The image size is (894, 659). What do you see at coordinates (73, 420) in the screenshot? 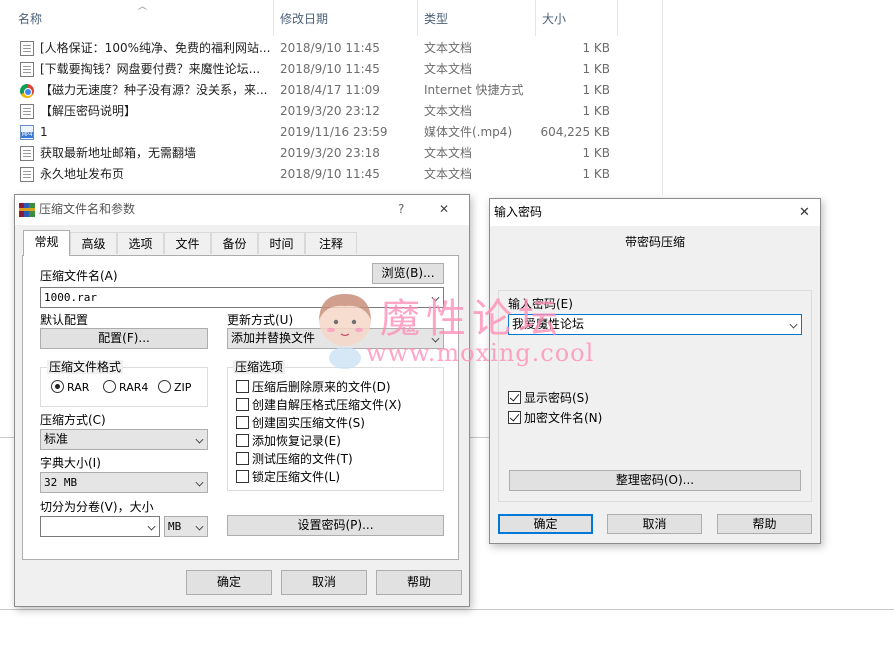
I see `compression-method-label: 压缩方式(C)` at bounding box center [73, 420].